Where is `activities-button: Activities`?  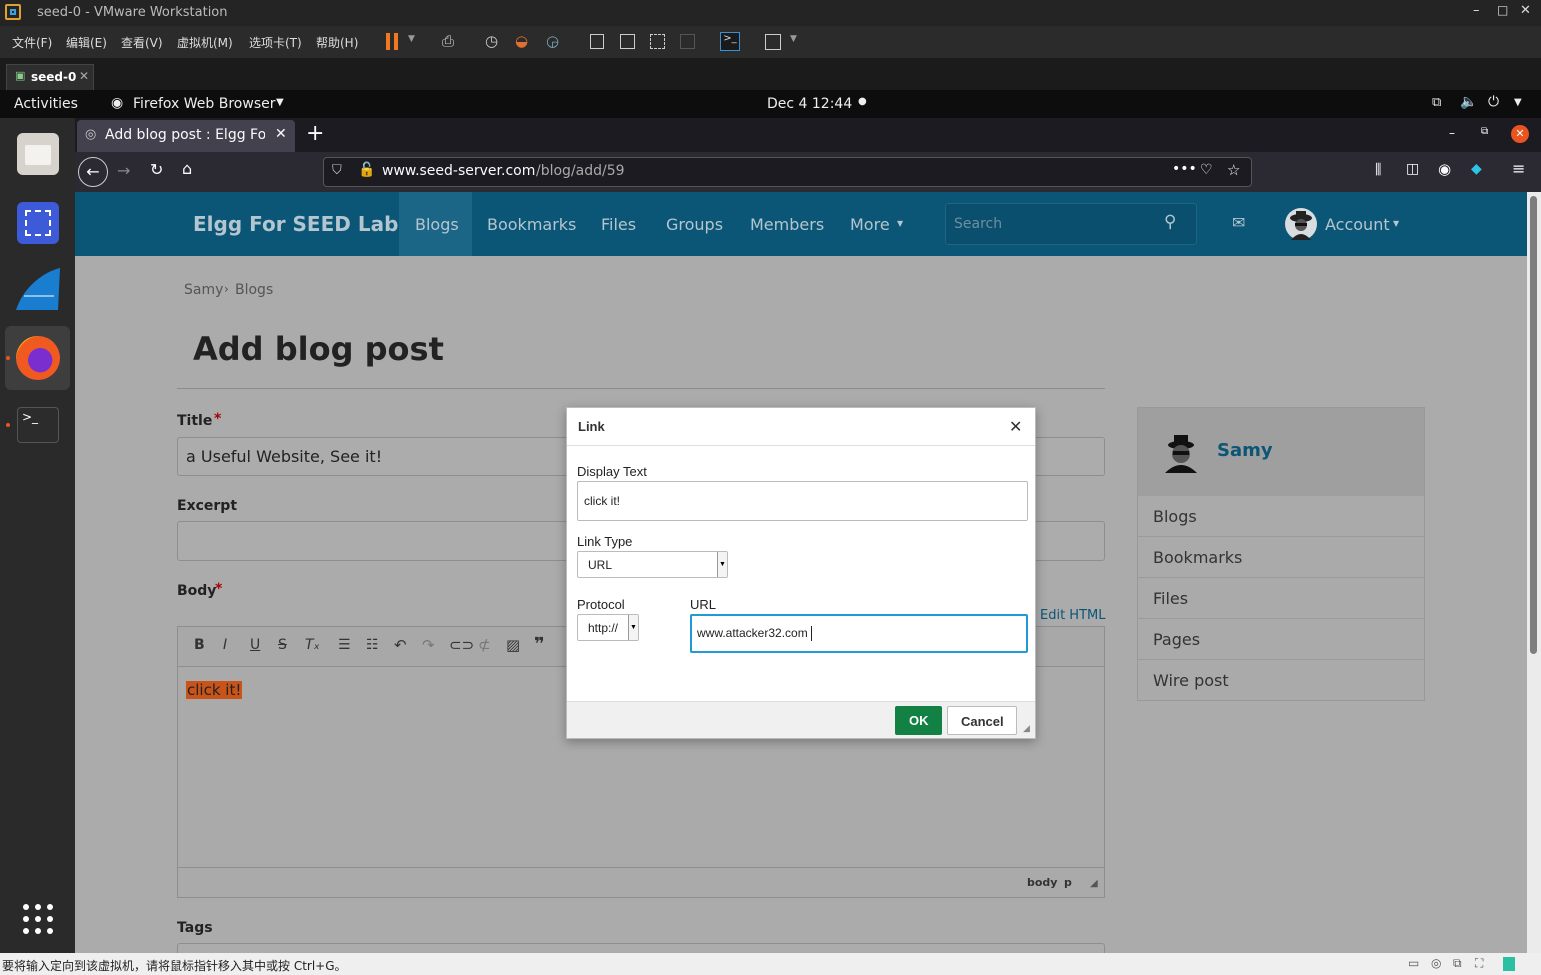
activities-button: Activities is located at coordinates (46, 104).